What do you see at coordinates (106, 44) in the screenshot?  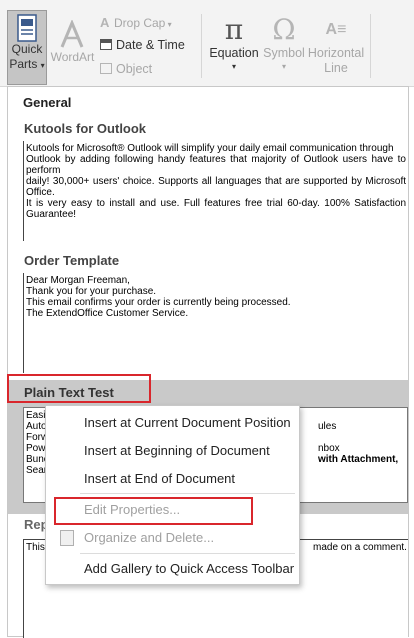 I see `calendar-icon` at bounding box center [106, 44].